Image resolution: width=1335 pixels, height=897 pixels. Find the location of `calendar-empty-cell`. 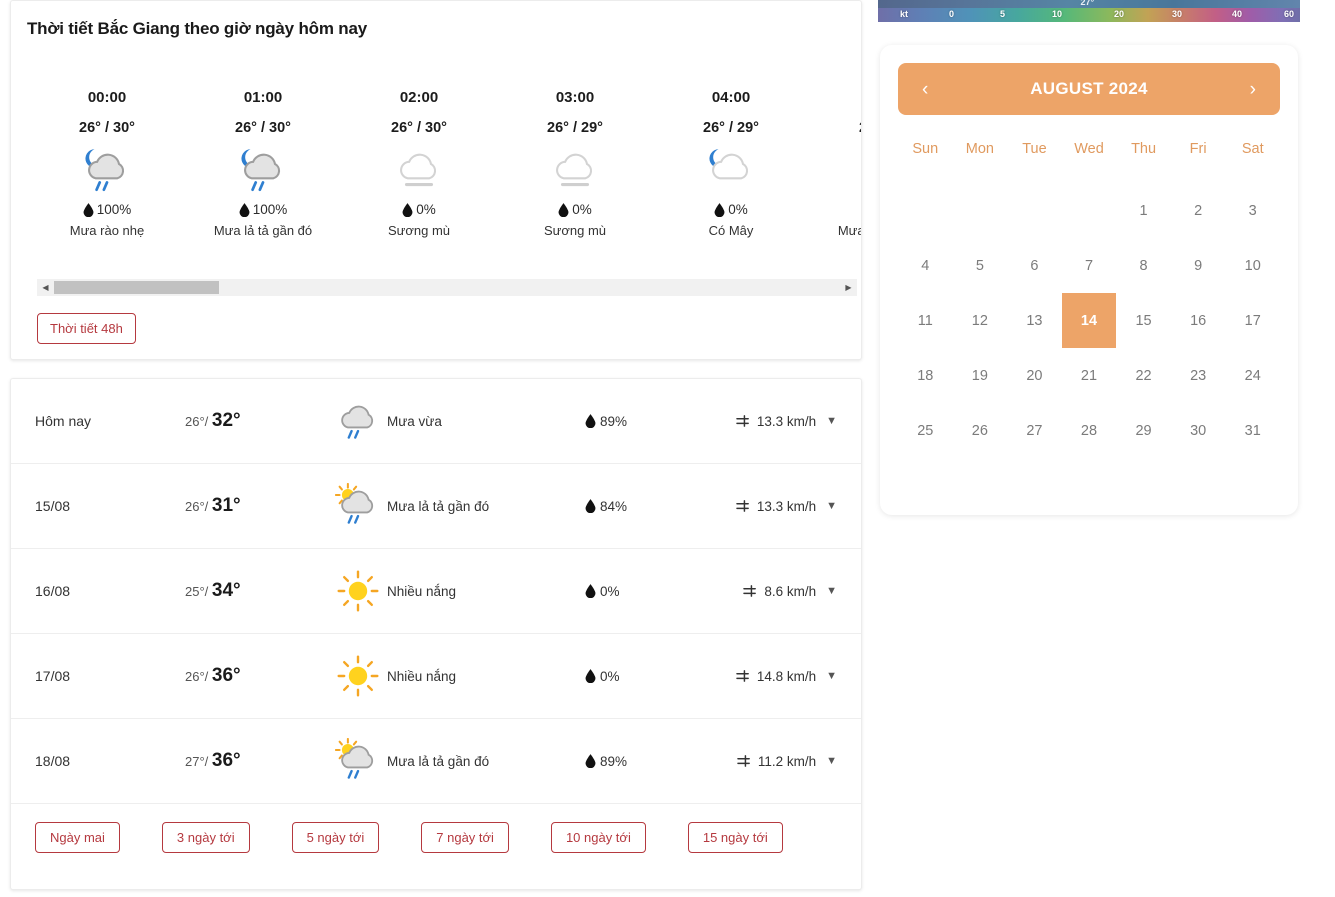

calendar-empty-cell is located at coordinates (1034, 210).